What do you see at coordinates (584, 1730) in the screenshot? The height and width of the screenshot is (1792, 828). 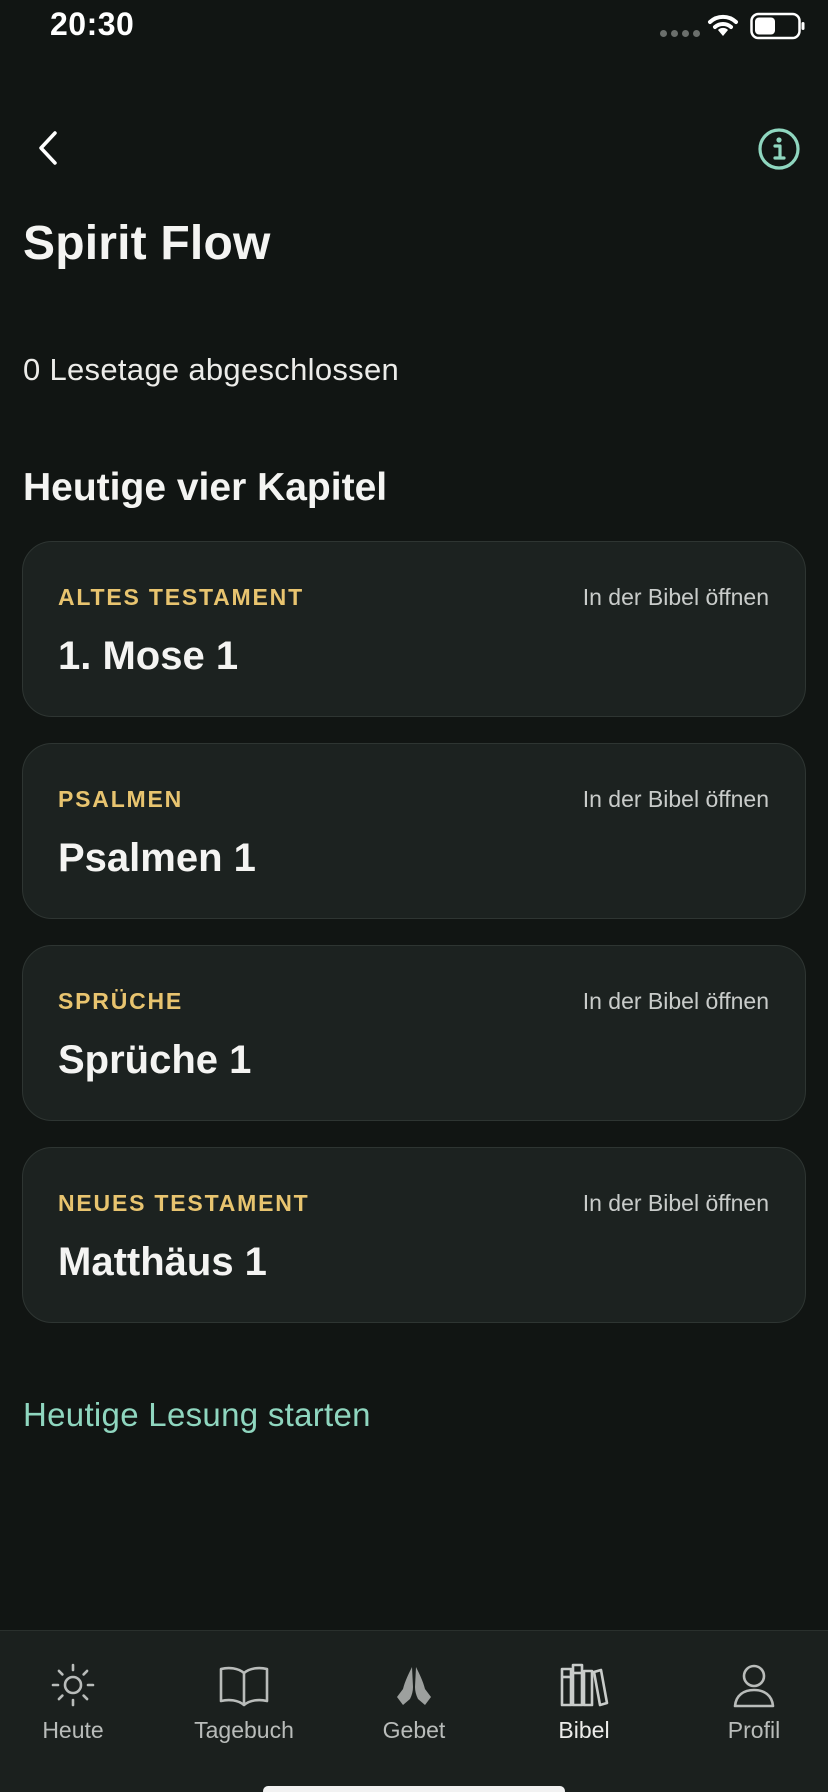 I see `tab-label: Bibel` at bounding box center [584, 1730].